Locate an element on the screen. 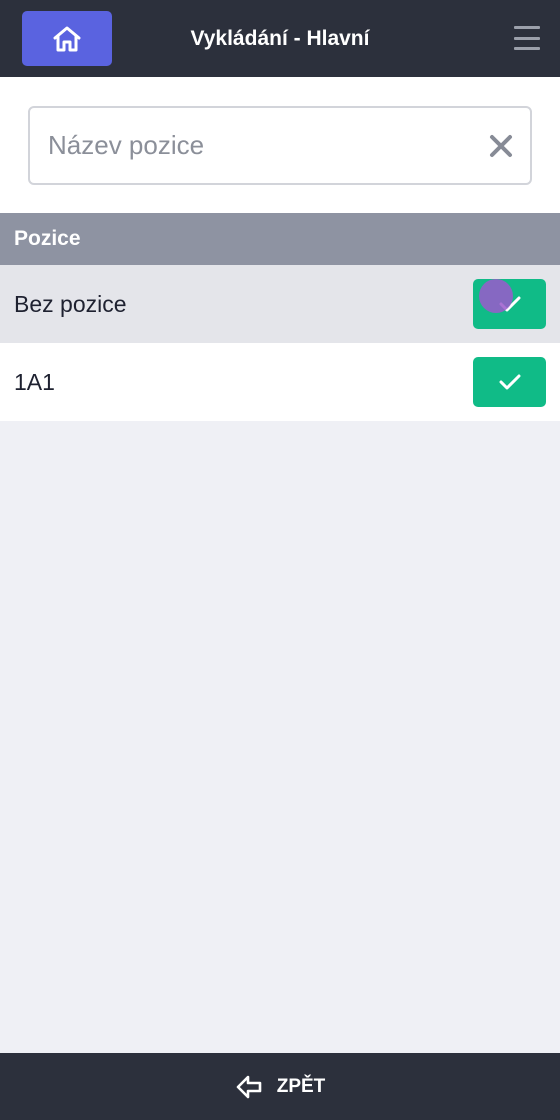 This screenshot has height=1120, width=560. top-bar: Vykládání - Hlavní is located at coordinates (280, 38).